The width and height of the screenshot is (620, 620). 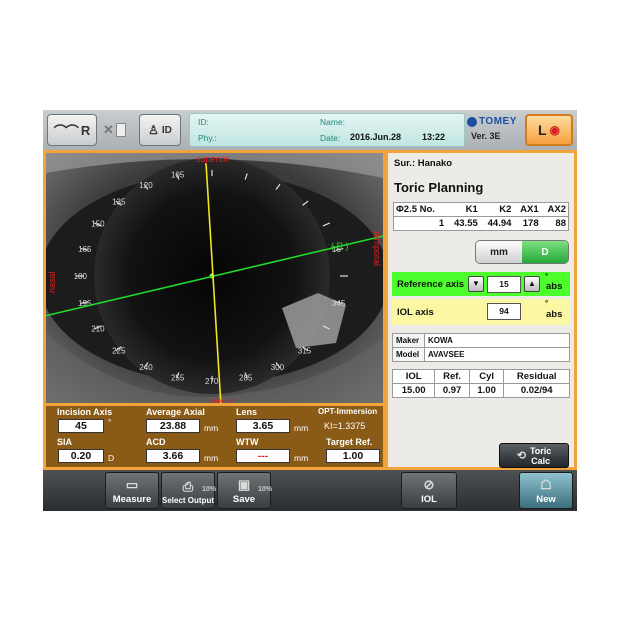 I want to click on acd-unit: mm, so click(x=211, y=458).